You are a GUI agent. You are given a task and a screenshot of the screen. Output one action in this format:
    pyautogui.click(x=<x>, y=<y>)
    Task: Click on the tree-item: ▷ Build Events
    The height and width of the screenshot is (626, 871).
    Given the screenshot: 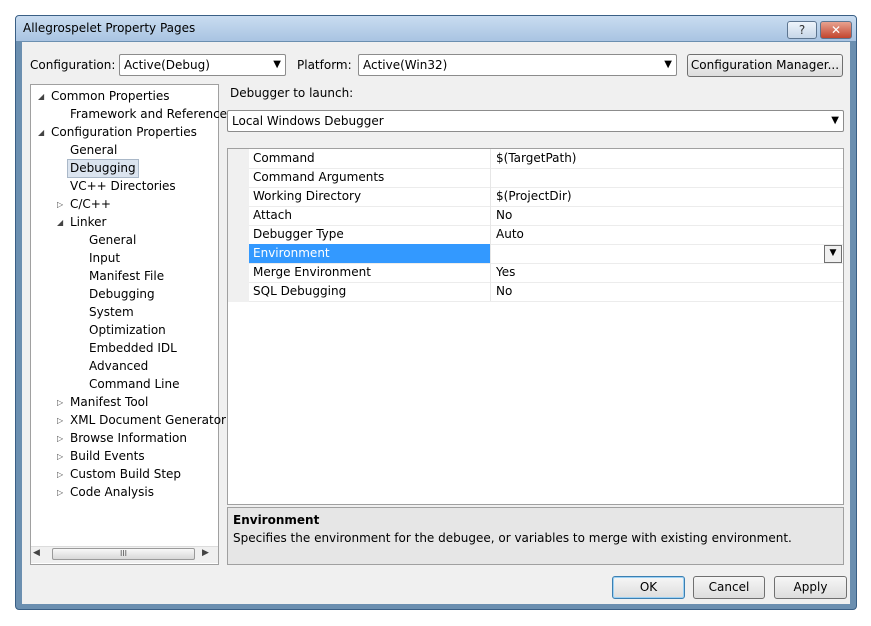 What is the action you would take?
    pyautogui.click(x=109, y=456)
    